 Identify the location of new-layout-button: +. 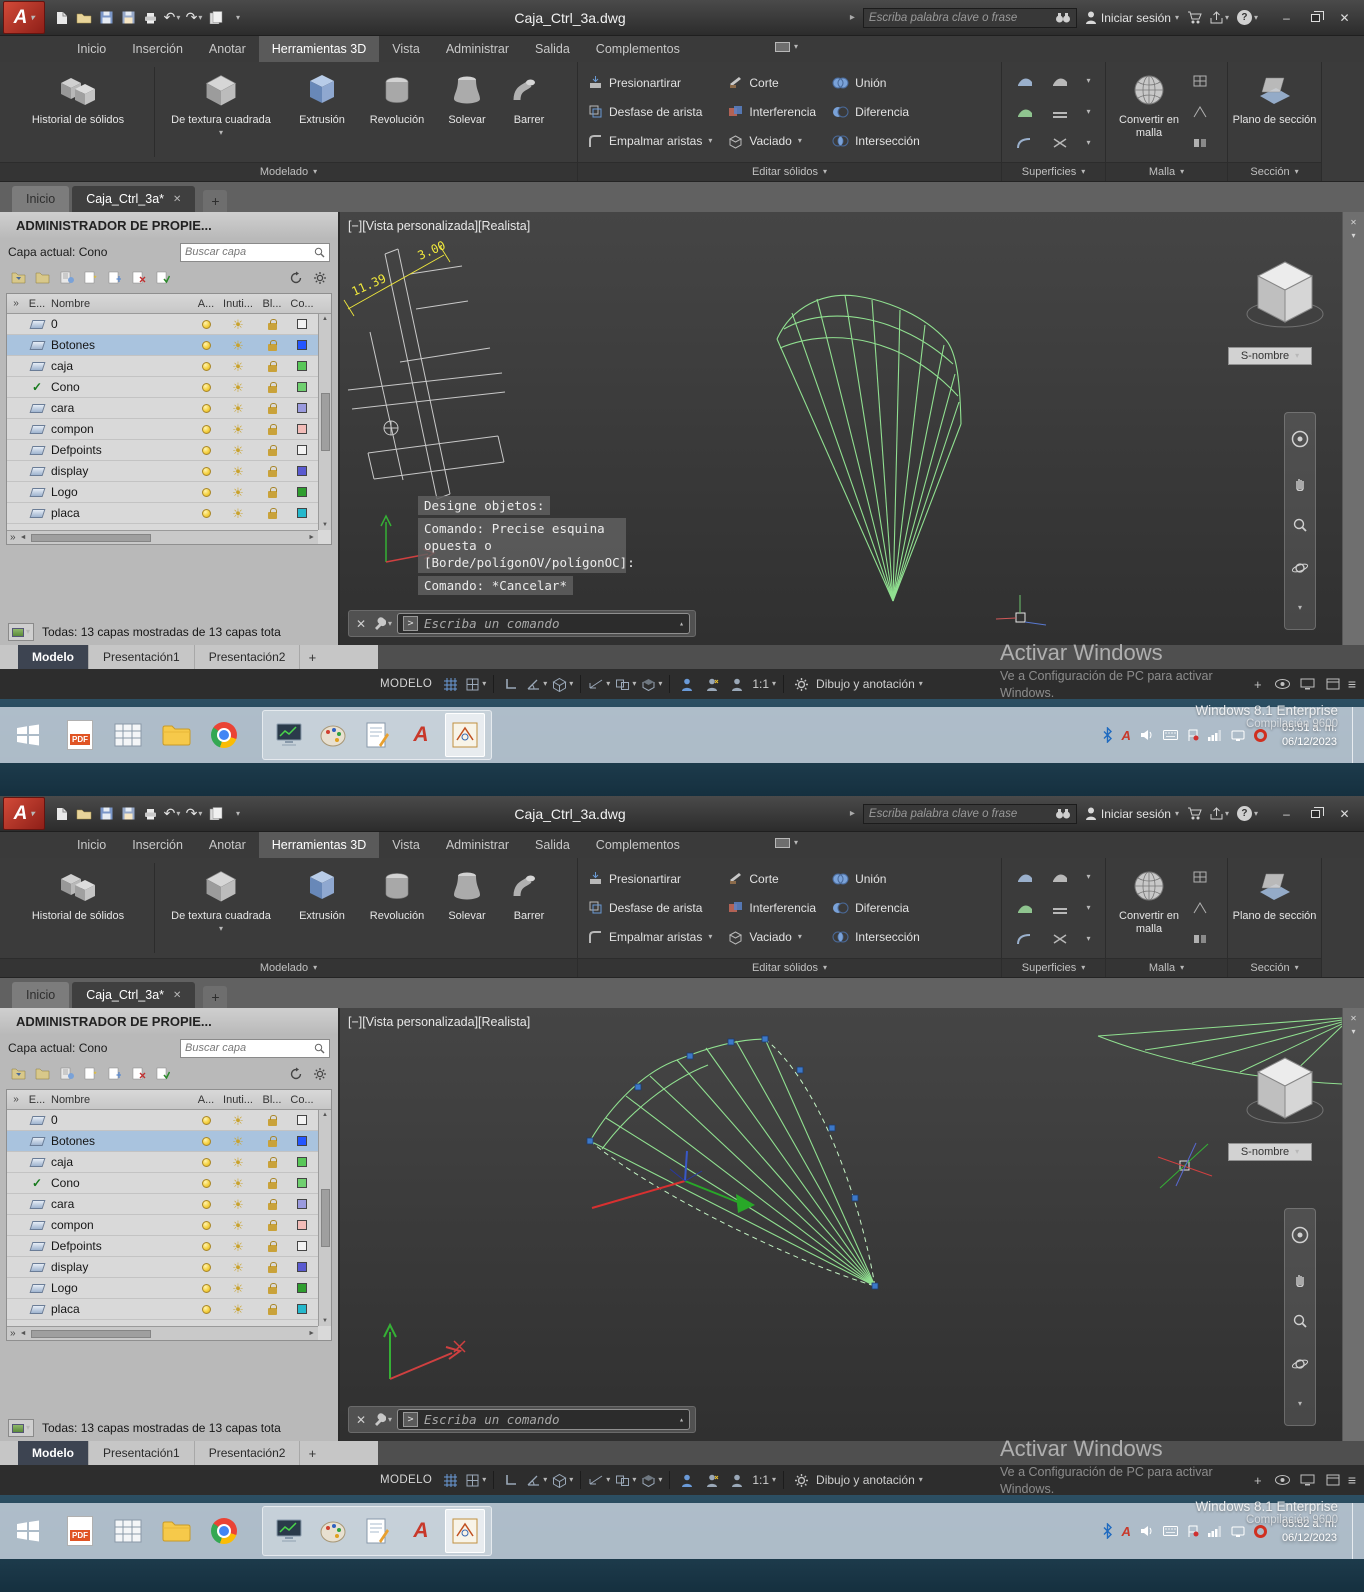
(312, 1453).